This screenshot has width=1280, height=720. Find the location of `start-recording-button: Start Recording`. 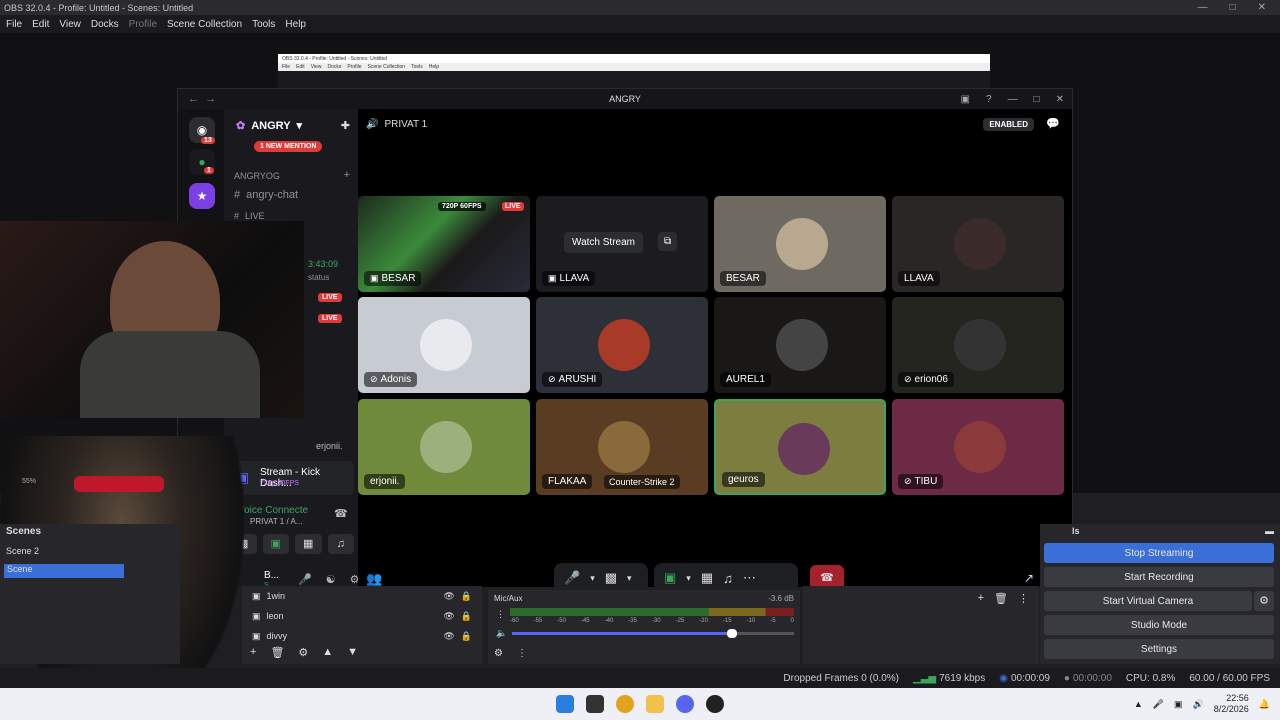

start-recording-button: Start Recording is located at coordinates (1159, 577).